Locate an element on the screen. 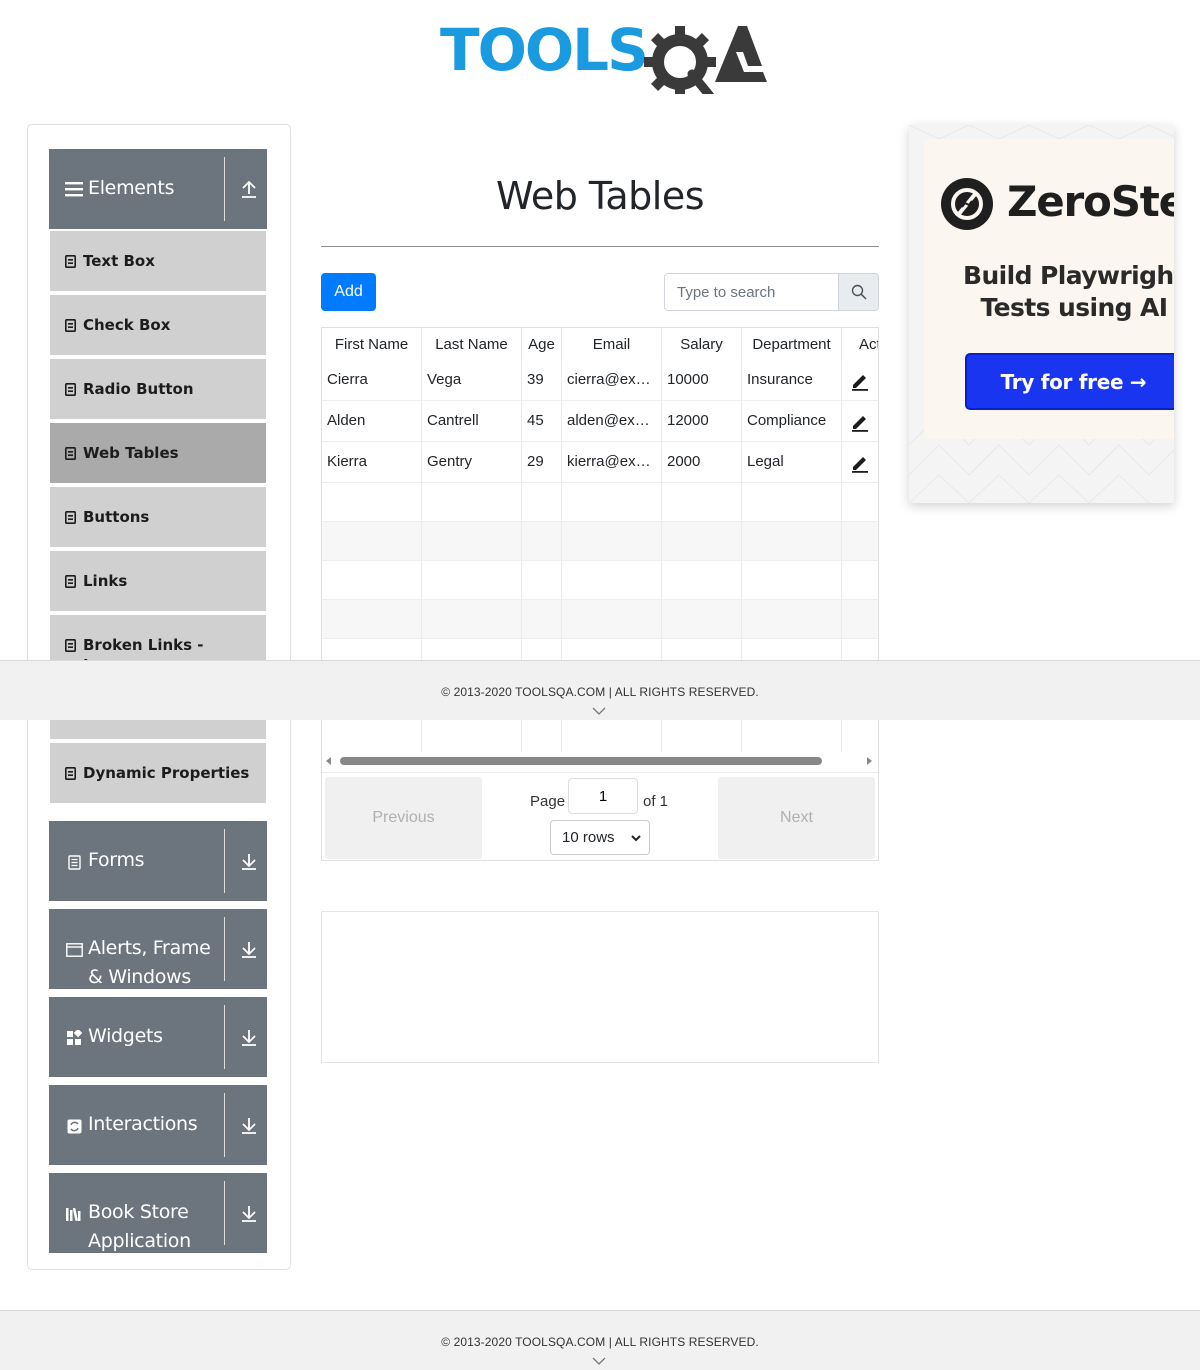 This screenshot has width=1200, height=1370. cell-age: 39 is located at coordinates (542, 380).